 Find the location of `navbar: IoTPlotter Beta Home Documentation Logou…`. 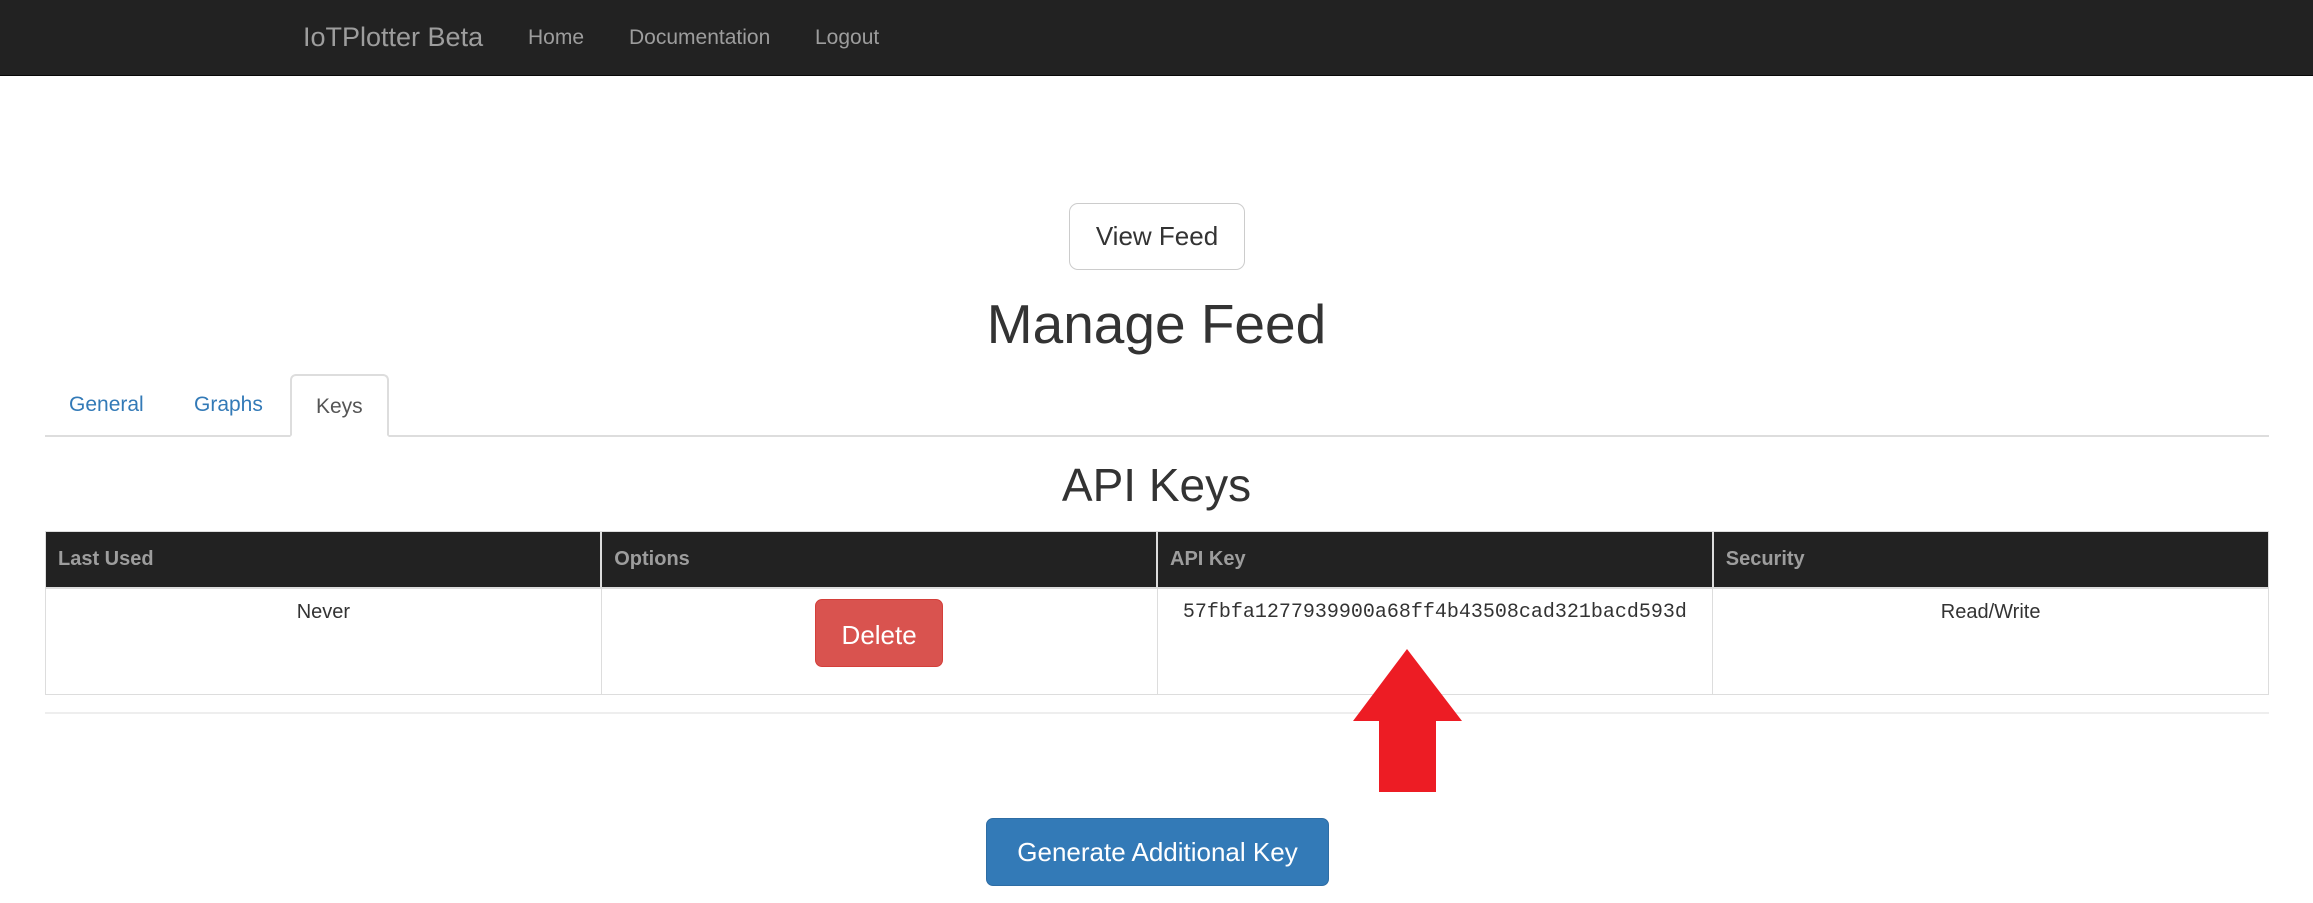

navbar: IoTPlotter Beta Home Documentation Logou… is located at coordinates (1156, 38).